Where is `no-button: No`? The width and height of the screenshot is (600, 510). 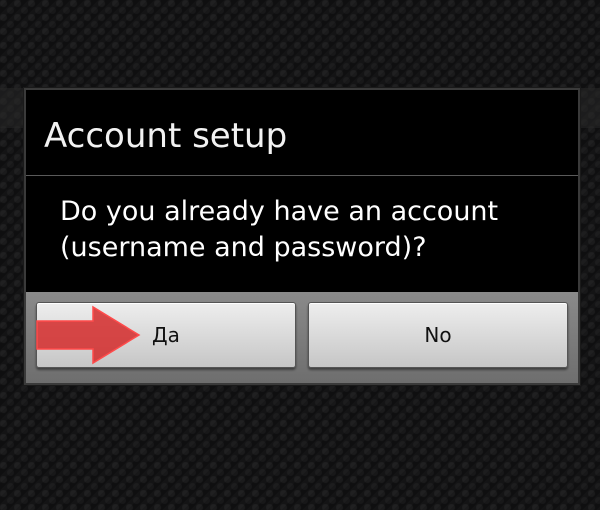
no-button: No is located at coordinates (438, 335).